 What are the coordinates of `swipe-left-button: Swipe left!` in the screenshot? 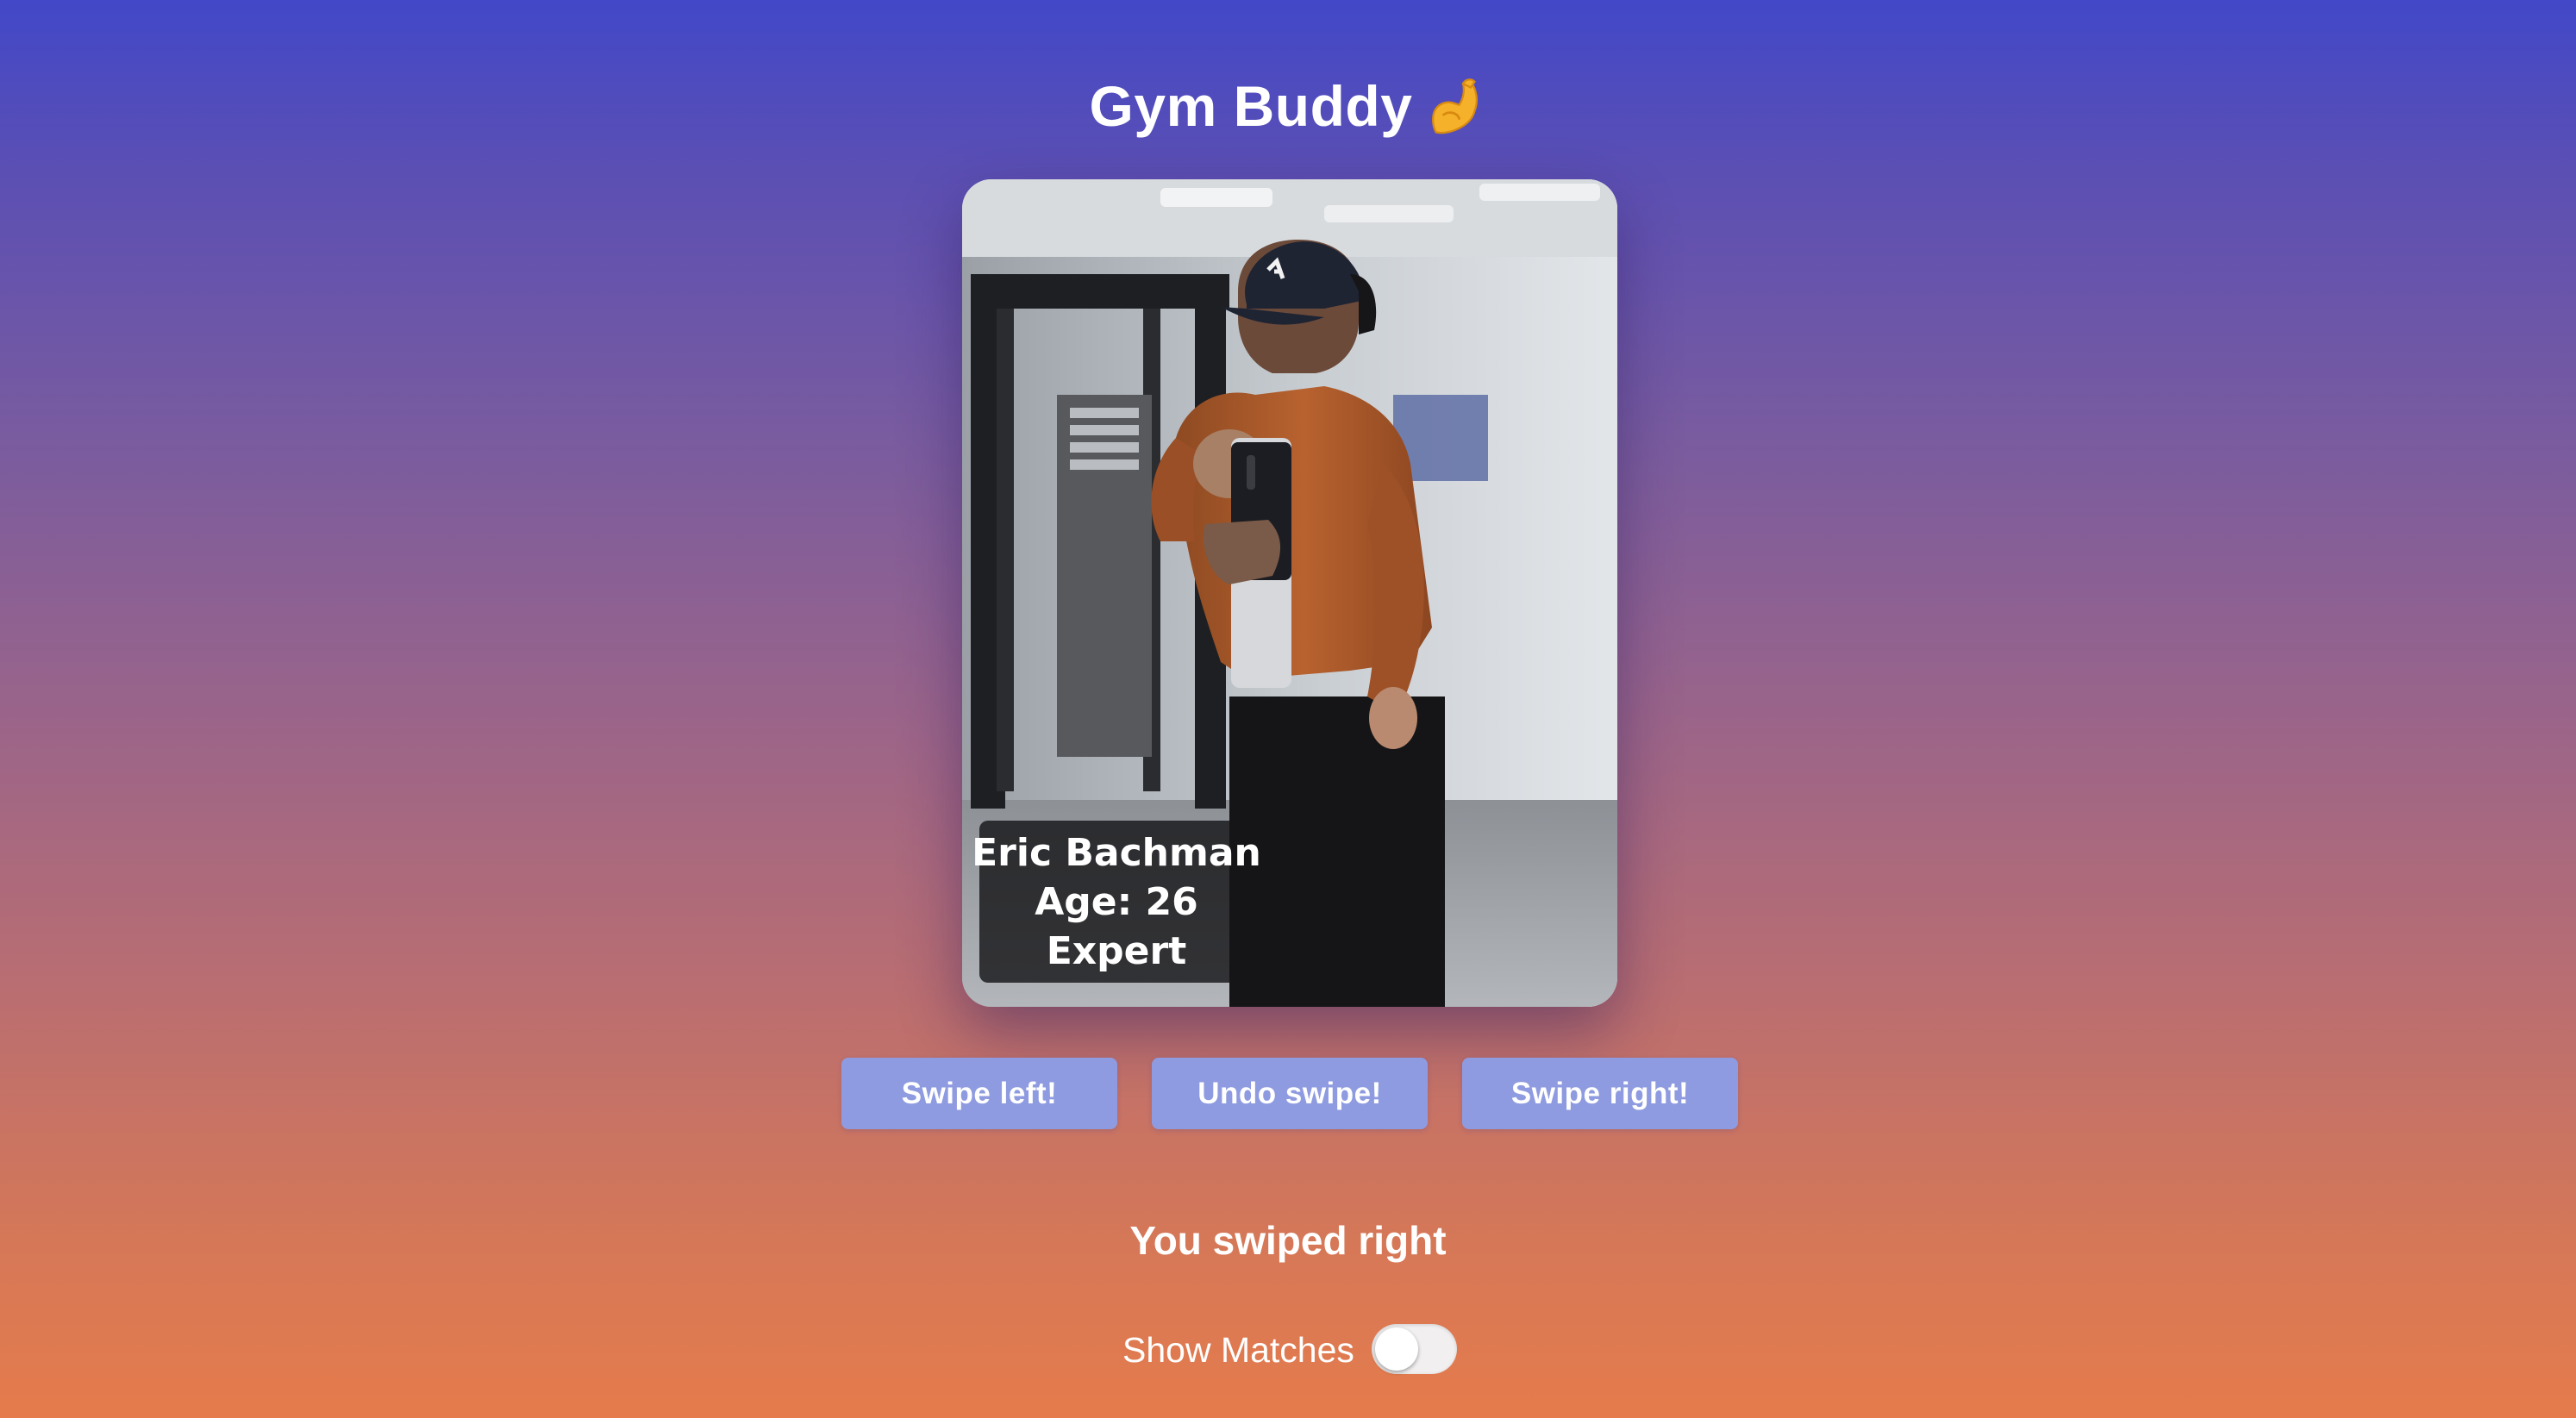 It's located at (979, 1093).